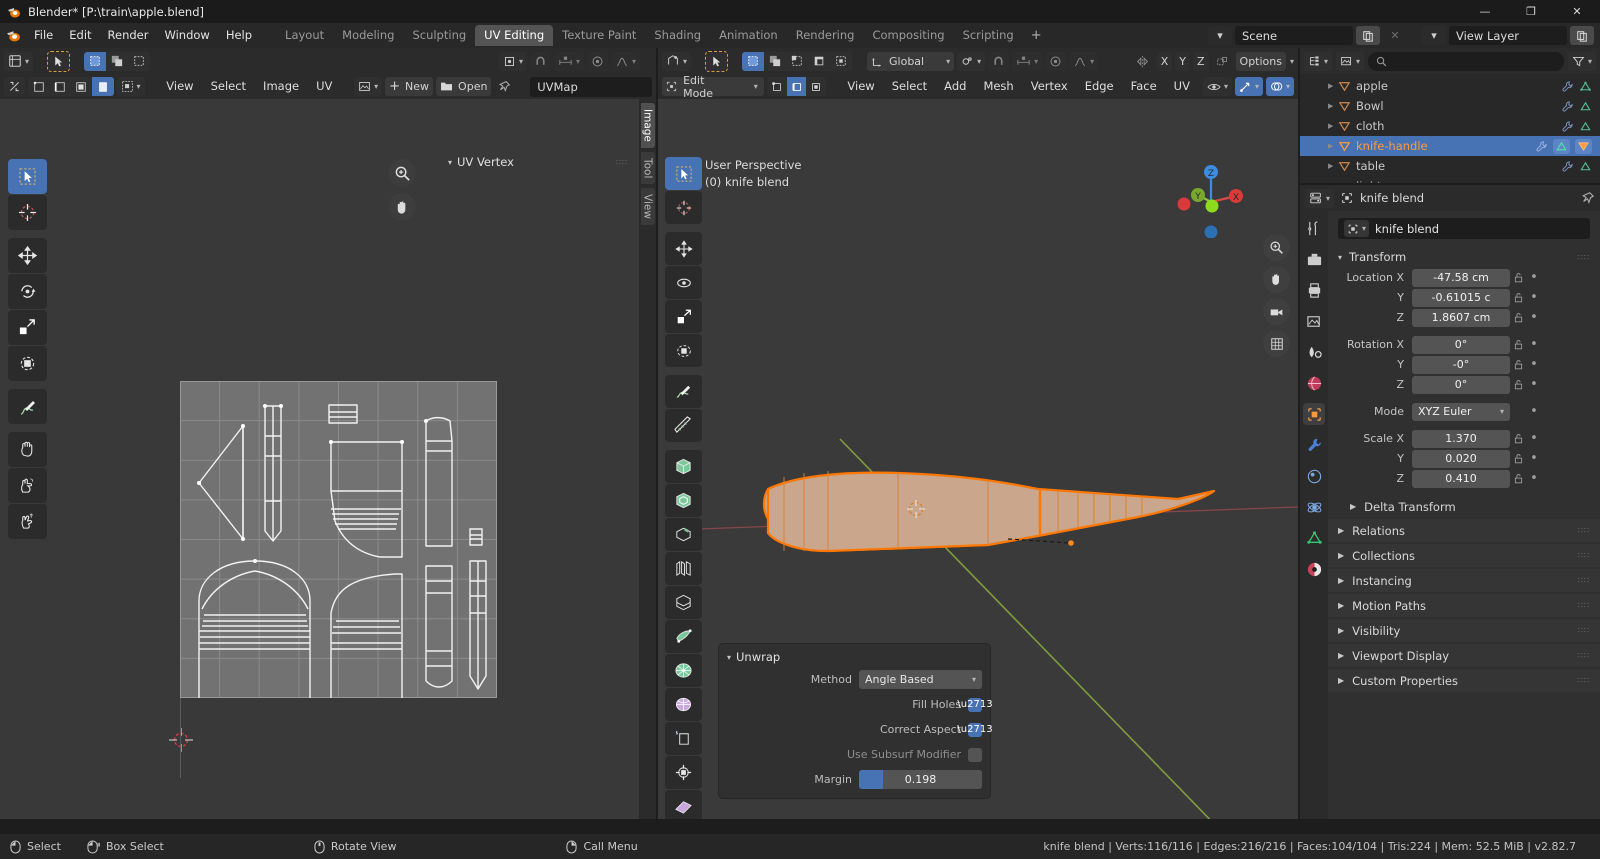 The width and height of the screenshot is (1600, 859). What do you see at coordinates (1464, 555) in the screenshot?
I see `section-collections: ▶ Collections ∷∷` at bounding box center [1464, 555].